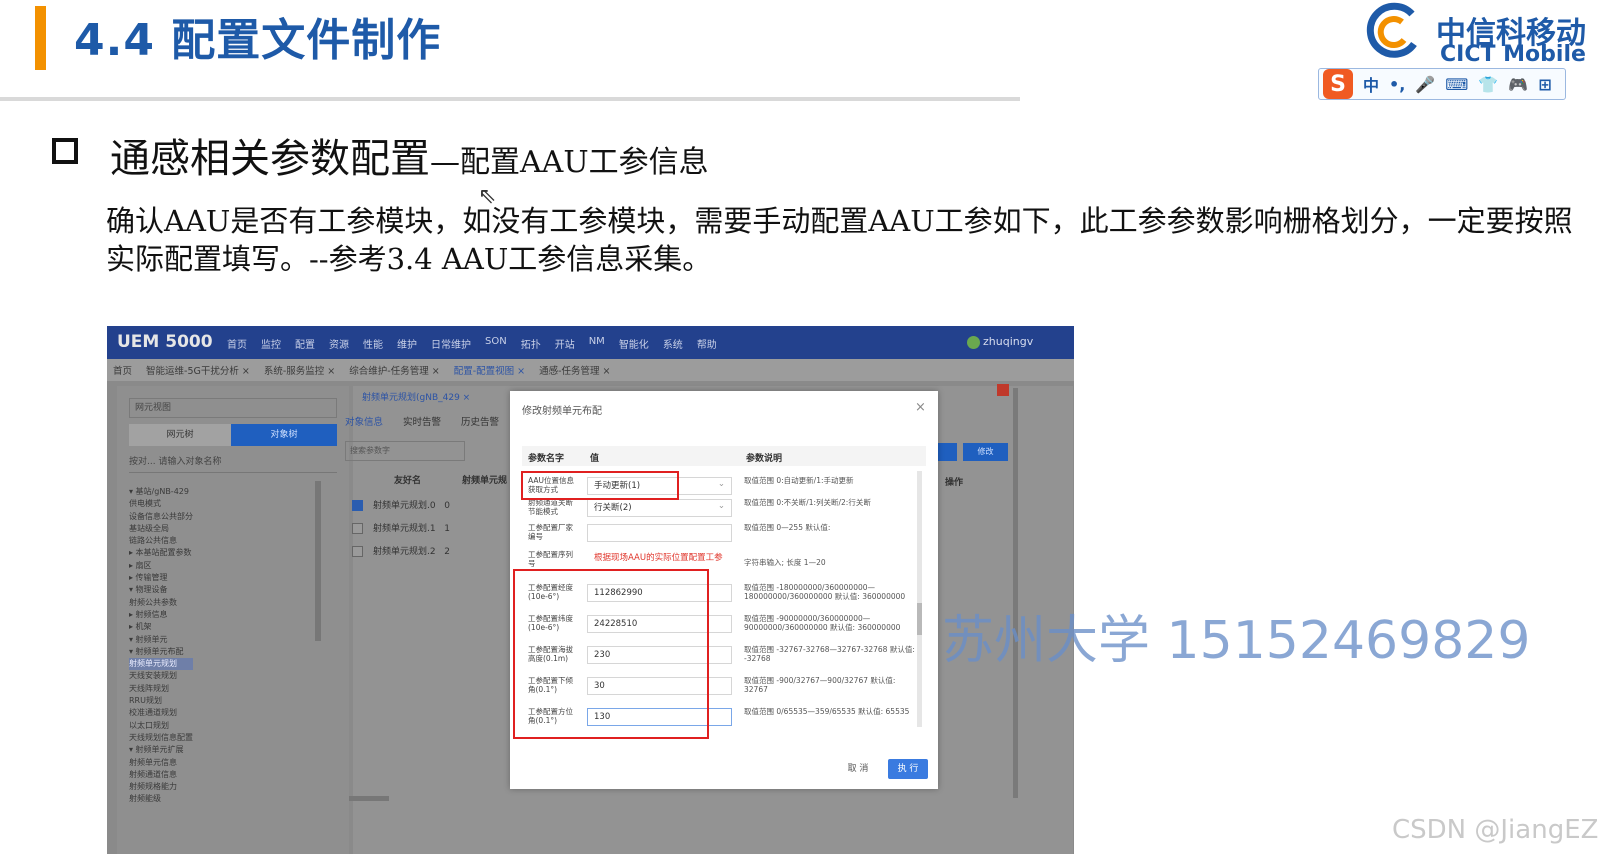 This screenshot has width=1624, height=860. Describe the element at coordinates (161, 590) in the screenshot. I see `tree-node: ▾ 物理设备` at that location.